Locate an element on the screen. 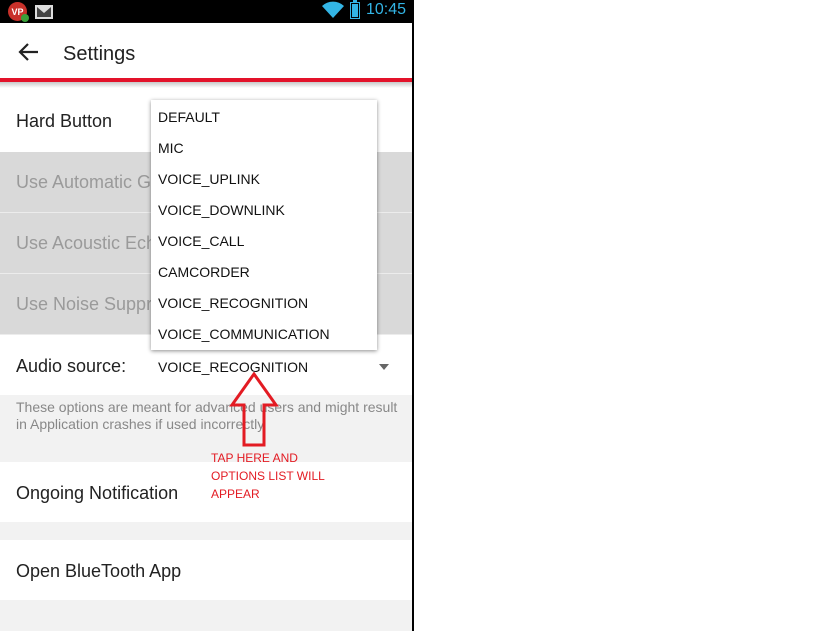  setting-hard-button-label: Hard Button is located at coordinates (64, 121).